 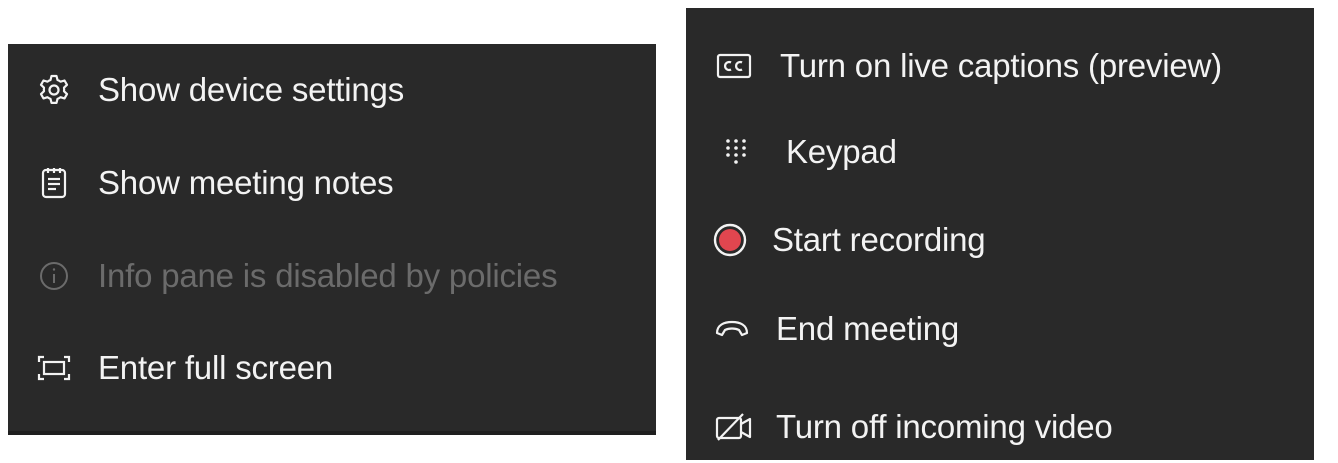 I want to click on gear-icon, so click(x=54, y=90).